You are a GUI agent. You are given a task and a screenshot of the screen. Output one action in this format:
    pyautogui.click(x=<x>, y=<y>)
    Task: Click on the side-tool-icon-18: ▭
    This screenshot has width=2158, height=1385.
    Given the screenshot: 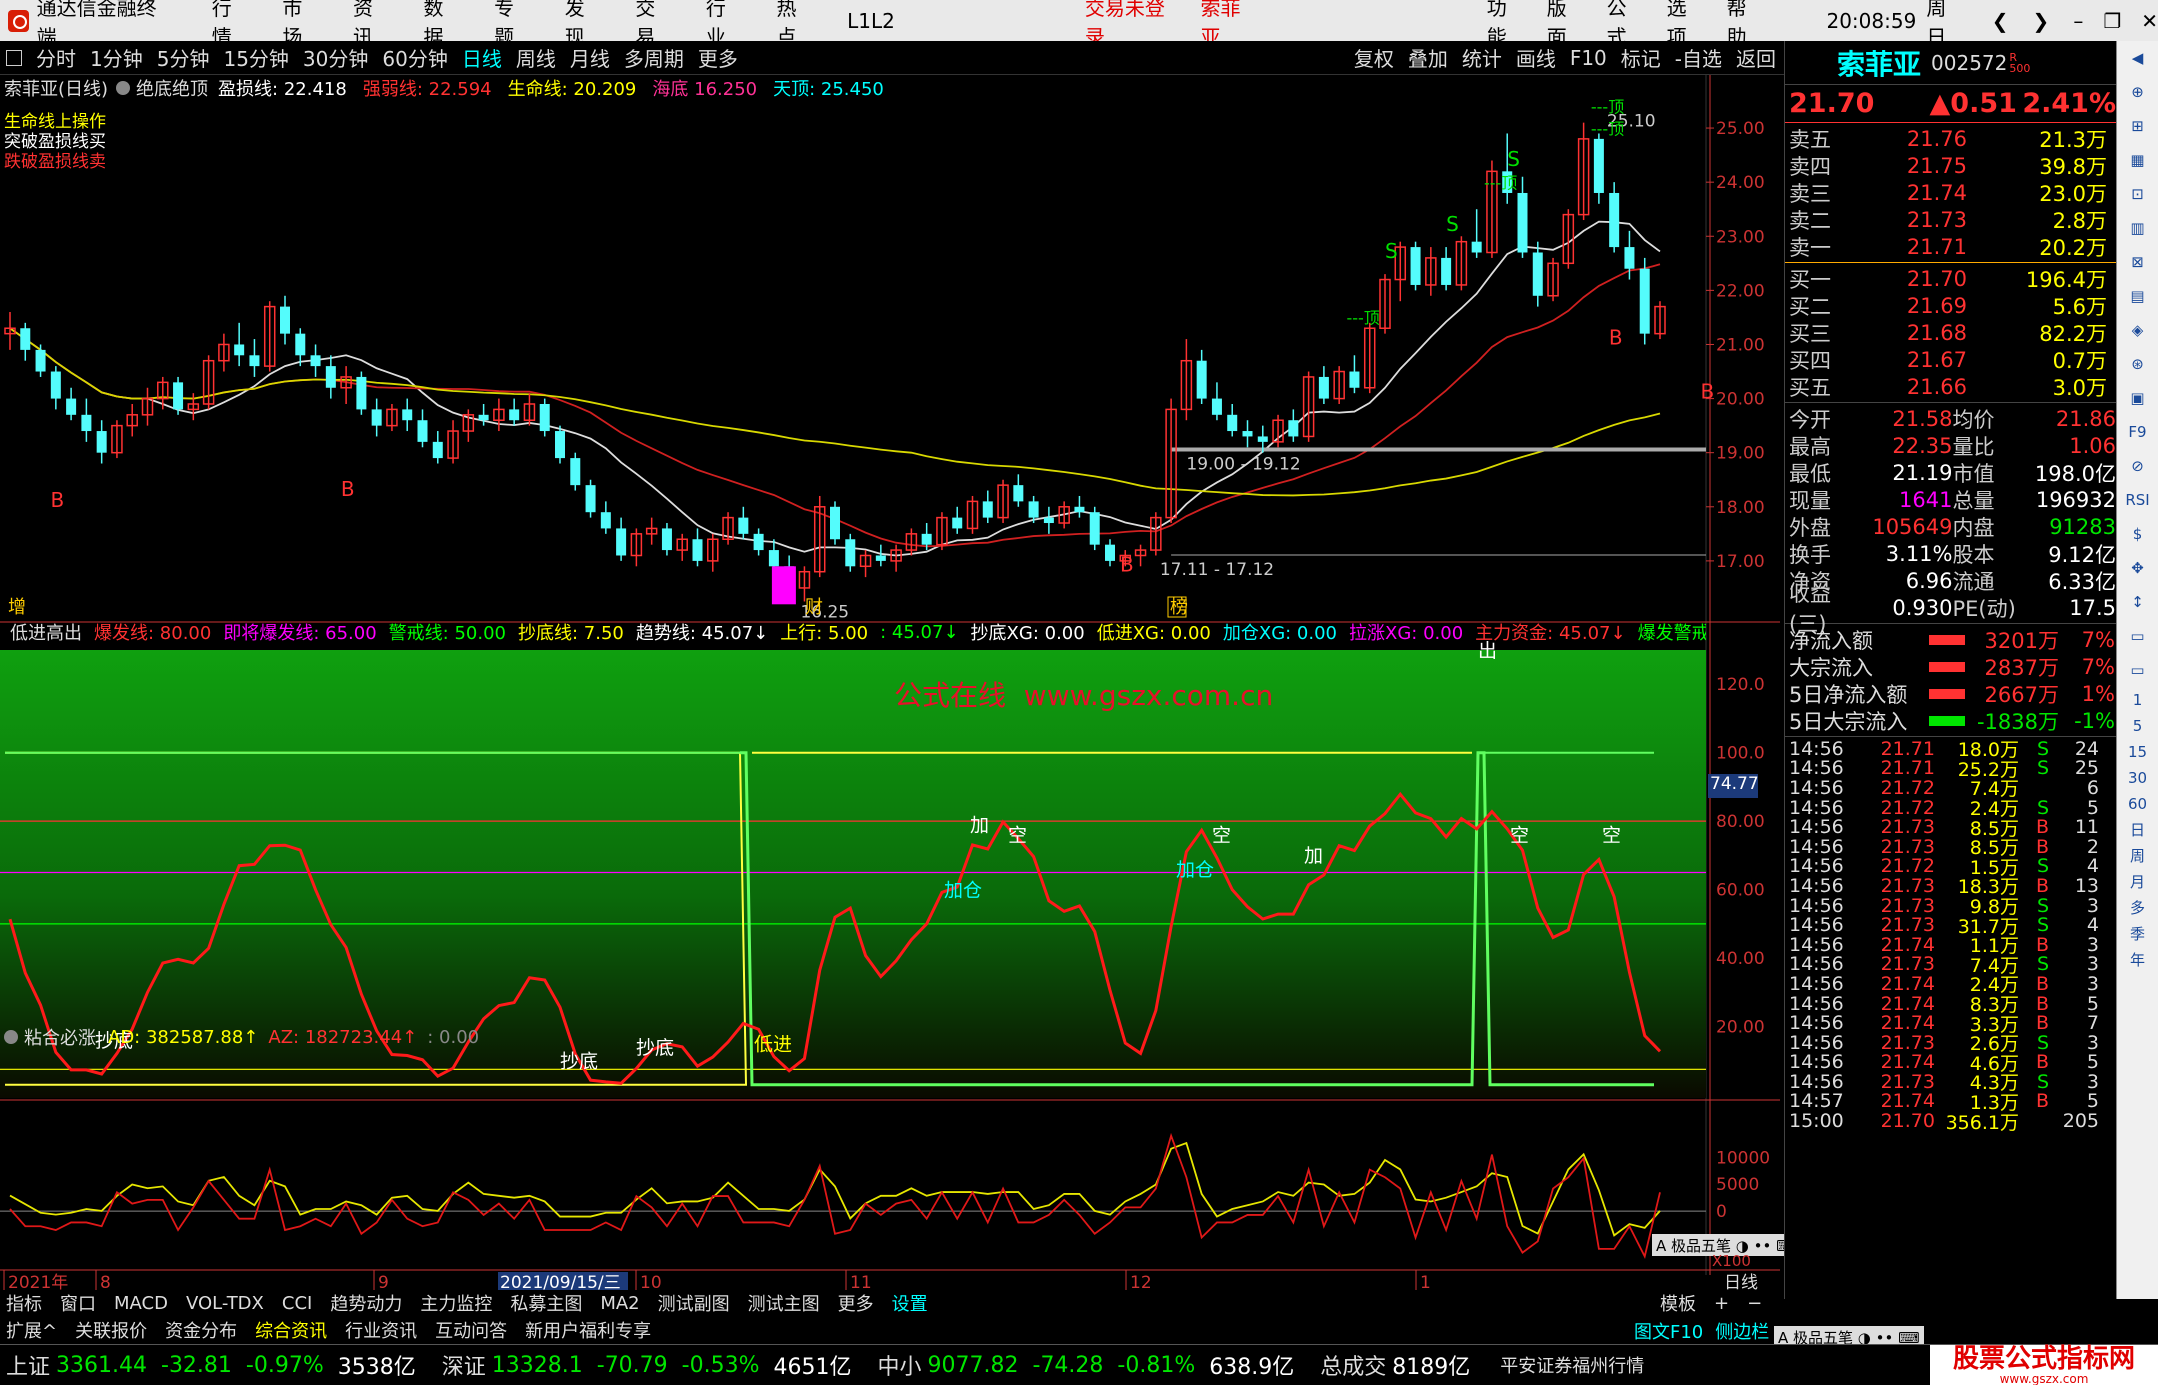 What is the action you would take?
    pyautogui.click(x=2137, y=670)
    